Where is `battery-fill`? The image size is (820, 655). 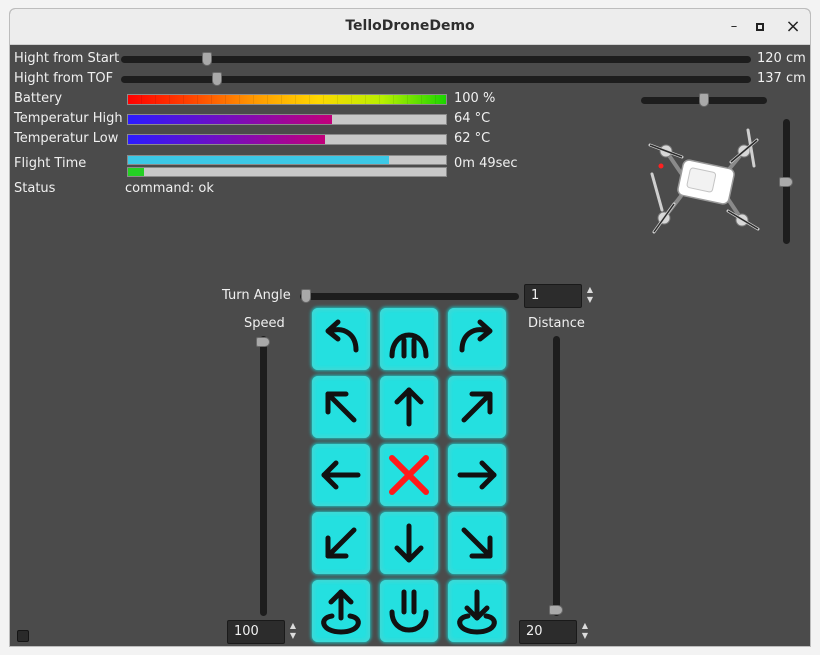 battery-fill is located at coordinates (287, 99).